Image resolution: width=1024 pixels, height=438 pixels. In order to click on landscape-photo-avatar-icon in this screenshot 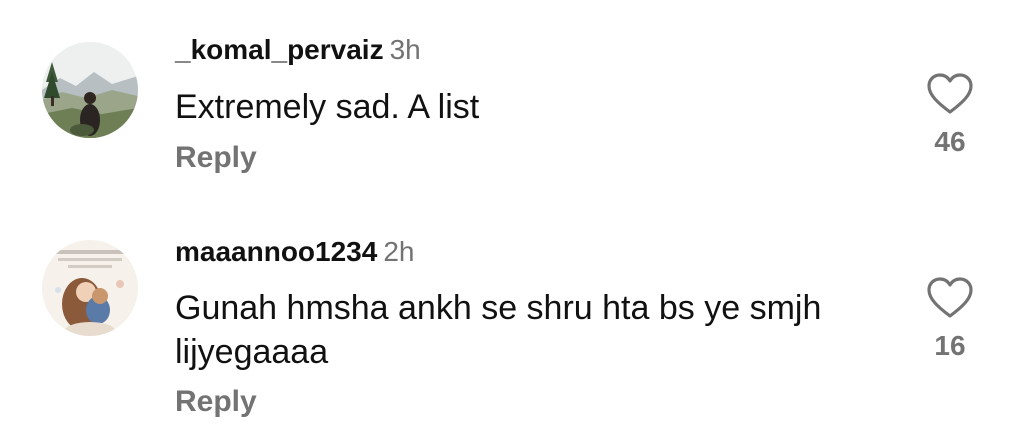, I will do `click(90, 90)`.